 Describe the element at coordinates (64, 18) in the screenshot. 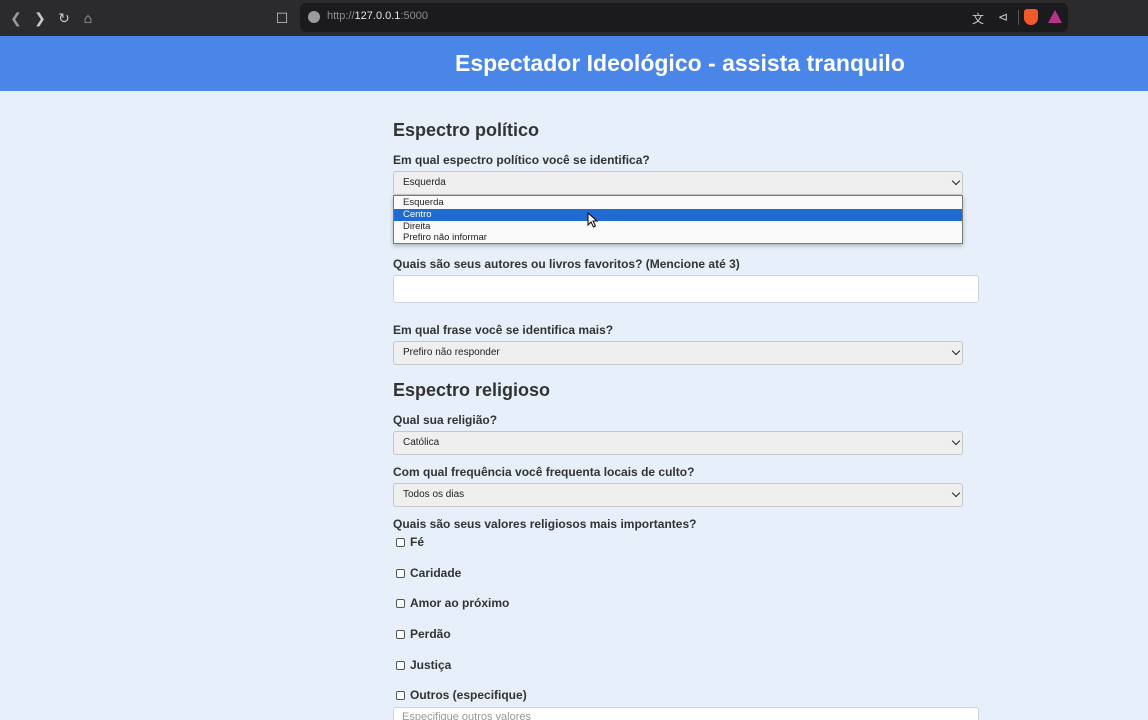

I see `reload-icon: ↻` at that location.